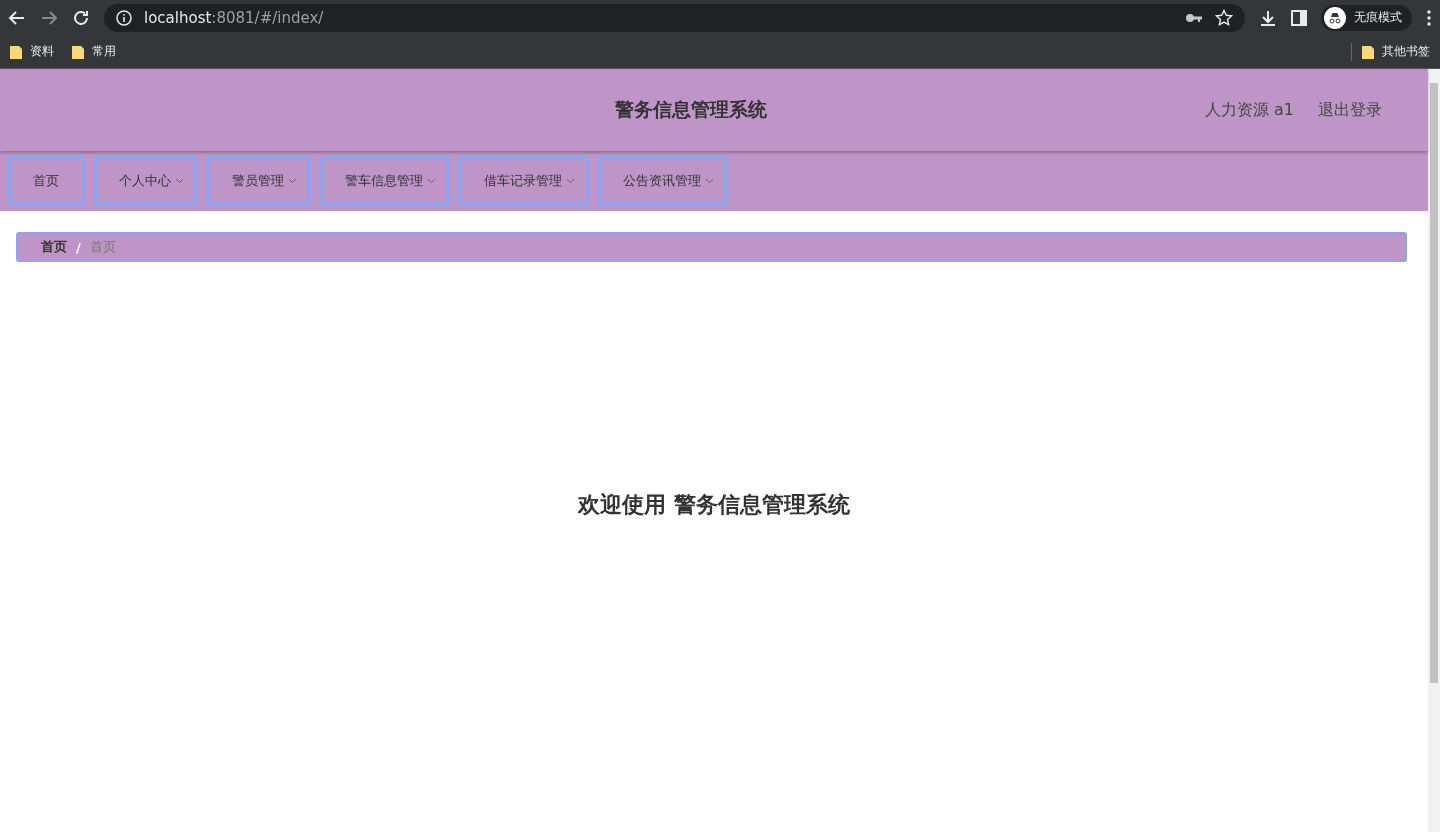 The height and width of the screenshot is (832, 1440). What do you see at coordinates (94, 51) in the screenshot?
I see `bookmark-folder: 常用` at bounding box center [94, 51].